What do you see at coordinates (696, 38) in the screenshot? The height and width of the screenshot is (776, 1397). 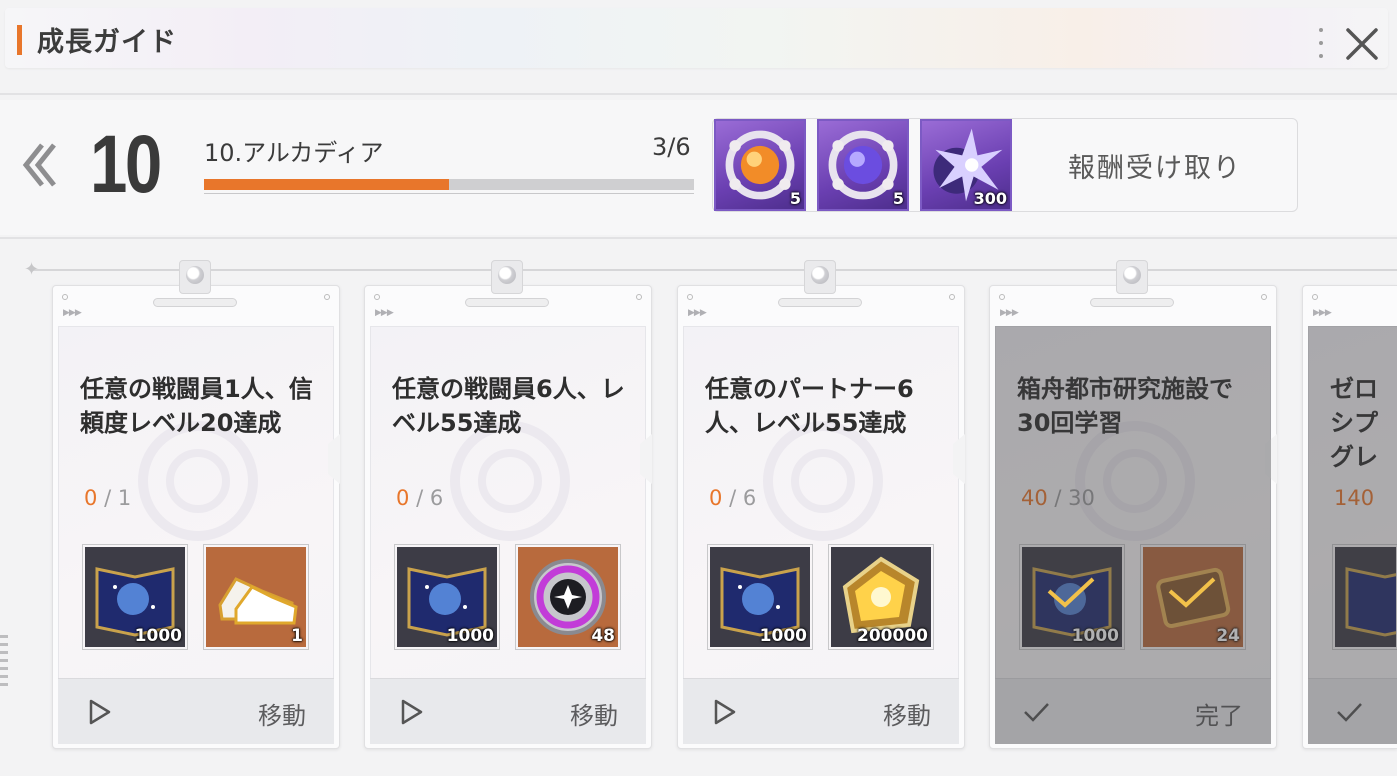 I see `header-bar: 成長ガイド` at bounding box center [696, 38].